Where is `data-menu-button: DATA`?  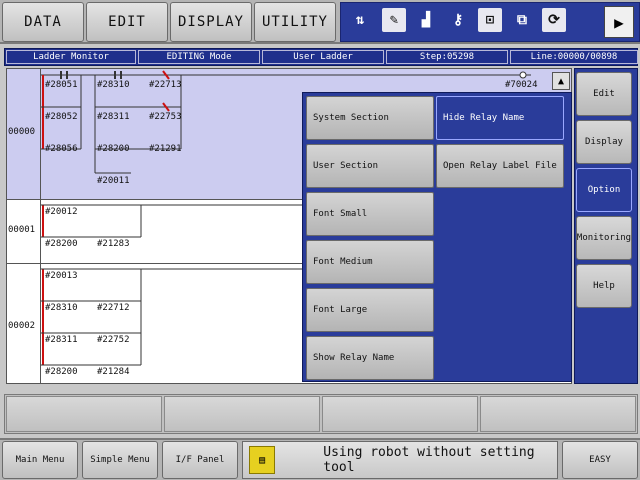 data-menu-button: DATA is located at coordinates (43, 22).